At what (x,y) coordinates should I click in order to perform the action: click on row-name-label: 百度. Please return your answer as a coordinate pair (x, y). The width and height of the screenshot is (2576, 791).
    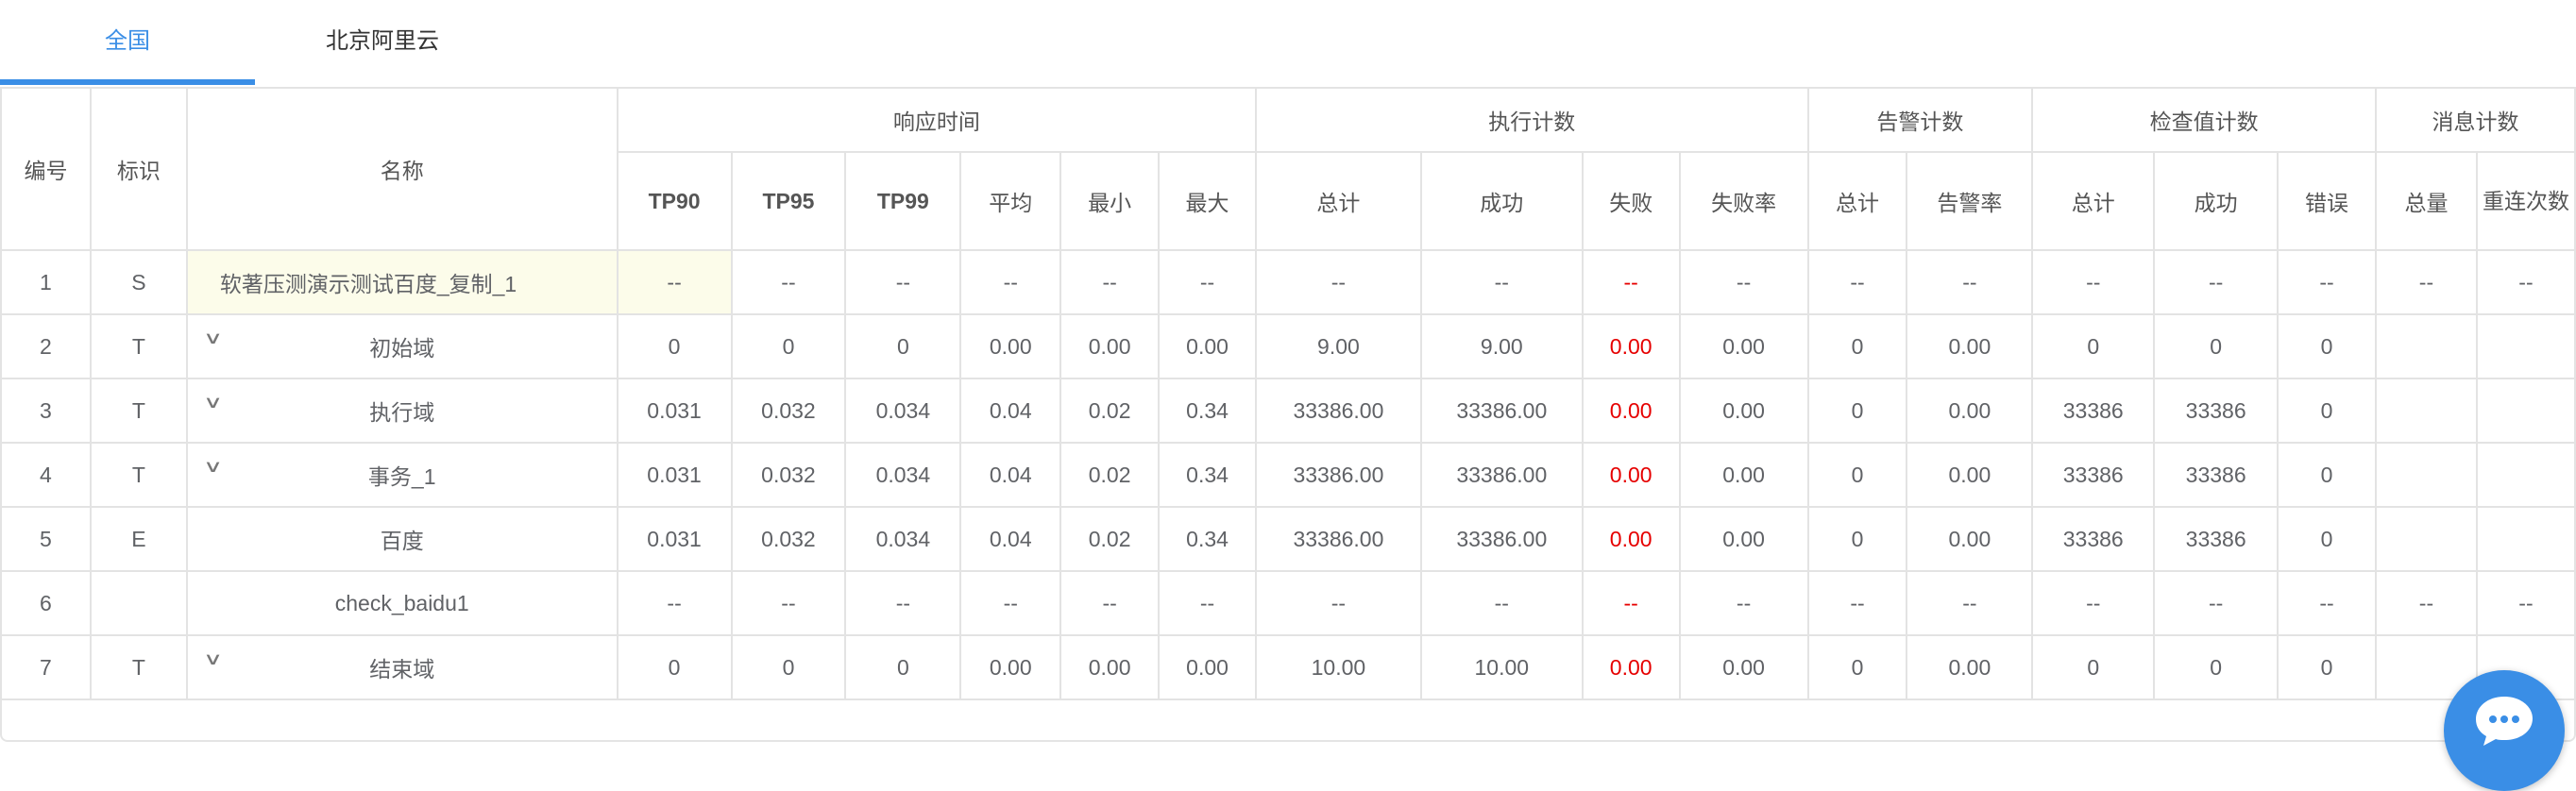
    Looking at the image, I should click on (402, 541).